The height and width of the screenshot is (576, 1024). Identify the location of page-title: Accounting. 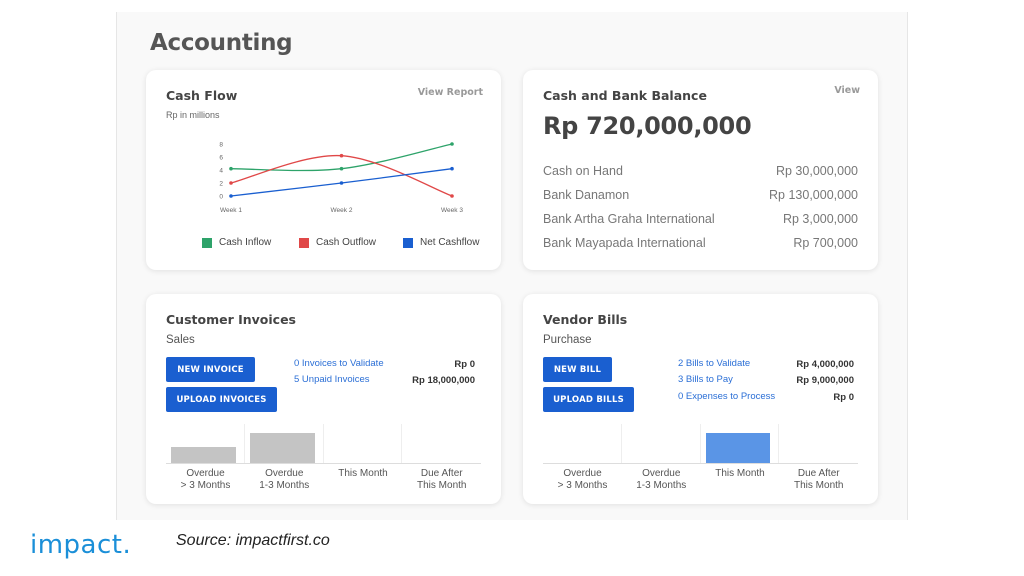
(221, 43).